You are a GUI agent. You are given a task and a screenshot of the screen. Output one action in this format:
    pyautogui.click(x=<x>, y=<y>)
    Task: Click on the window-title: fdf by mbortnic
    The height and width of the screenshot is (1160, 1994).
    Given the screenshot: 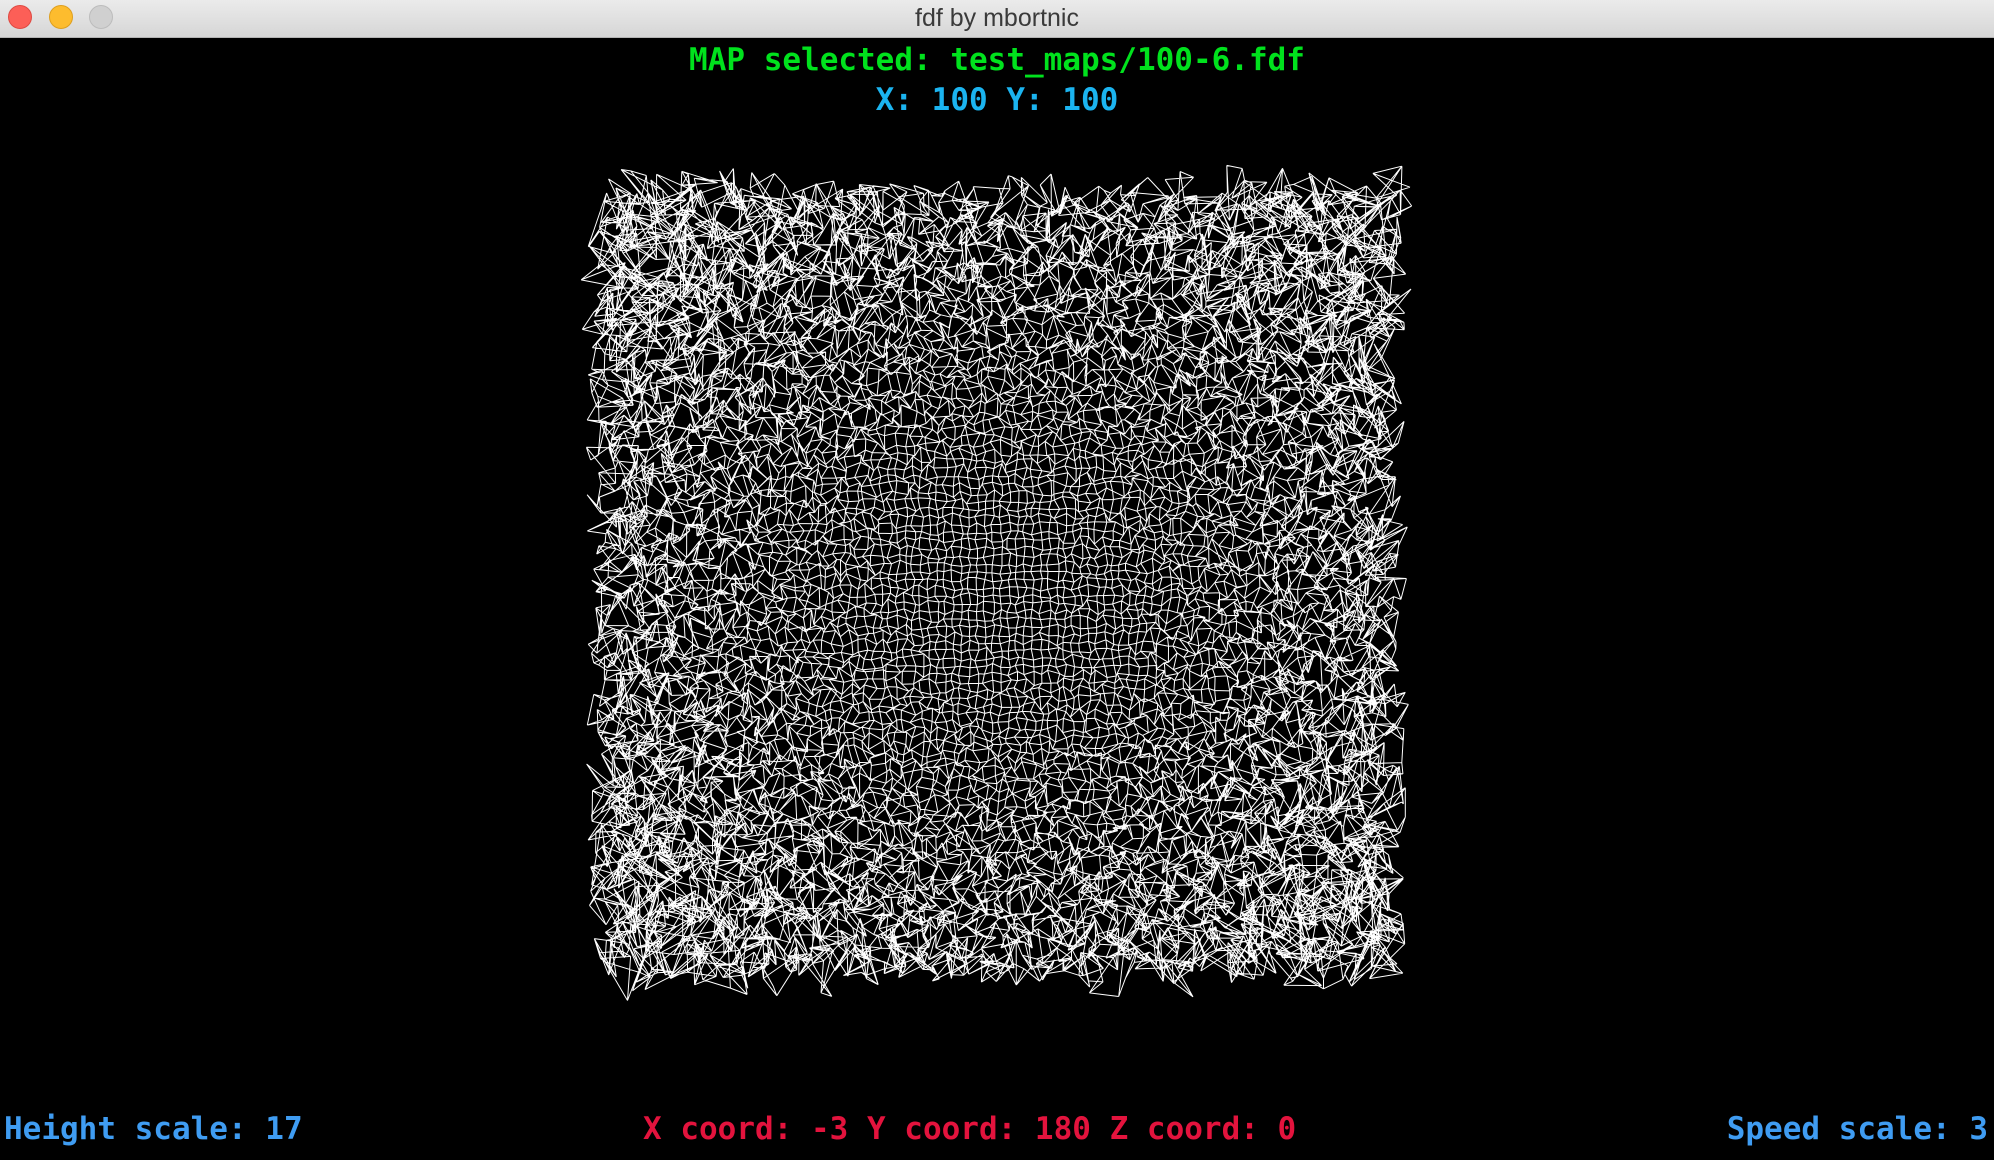 What is the action you would take?
    pyautogui.click(x=997, y=18)
    